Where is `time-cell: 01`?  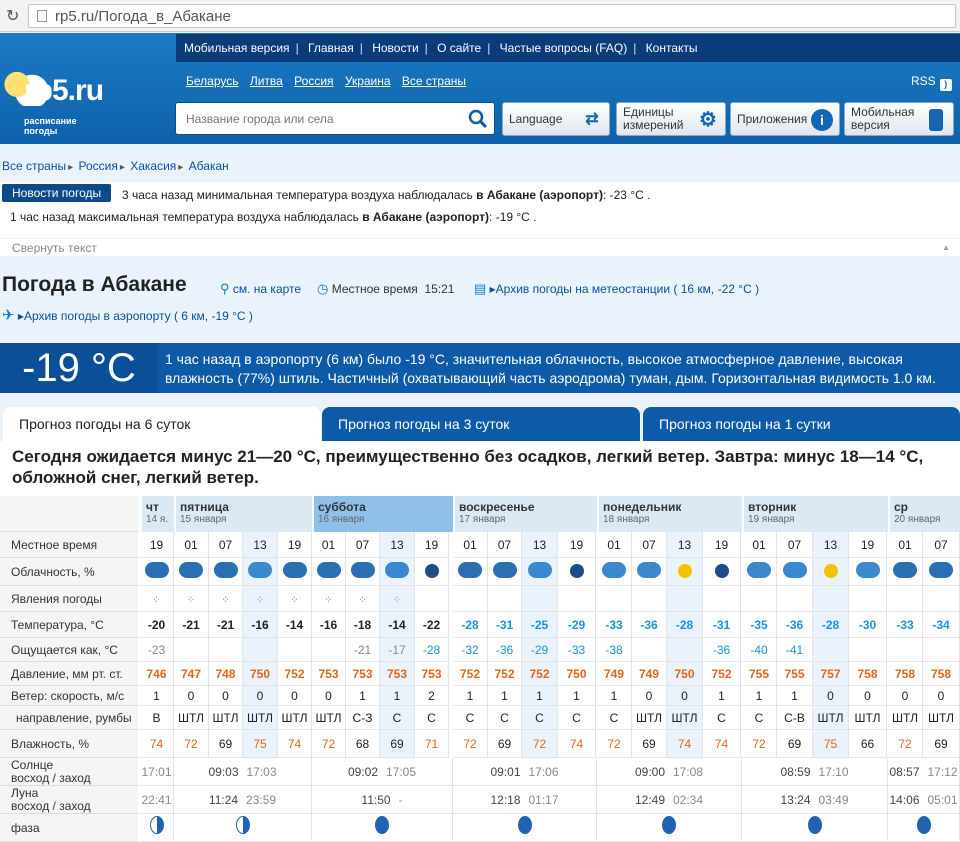 time-cell: 01 is located at coordinates (759, 545).